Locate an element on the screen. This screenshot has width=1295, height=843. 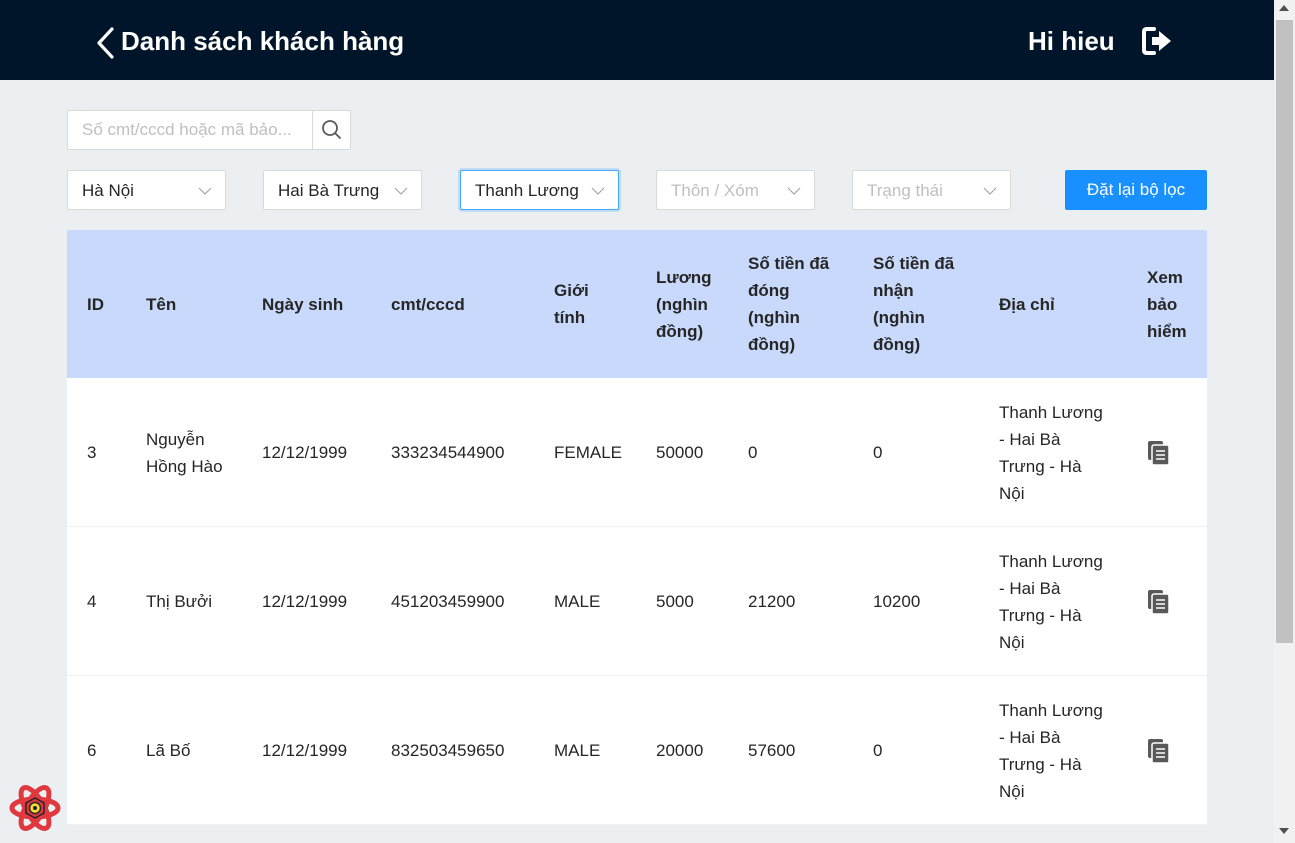
cell-paid: 0 is located at coordinates (753, 452).